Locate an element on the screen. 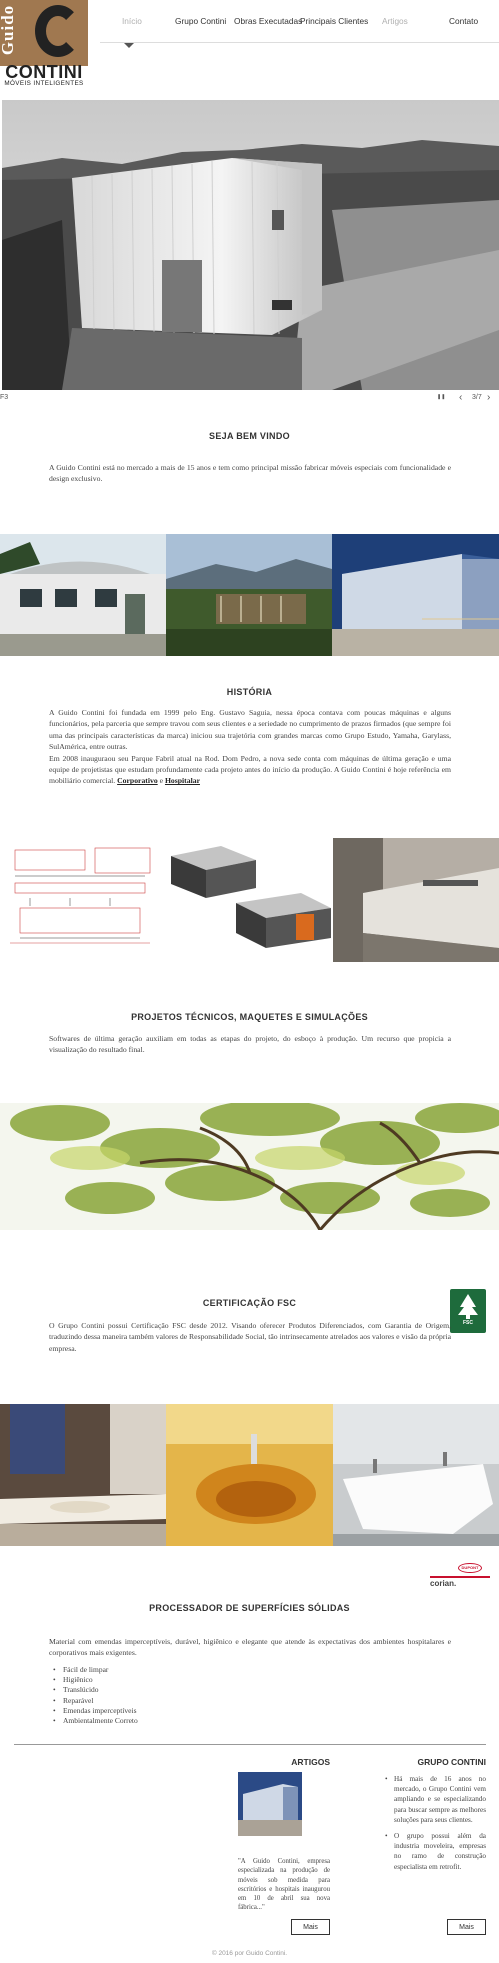 Image resolution: width=499 pixels, height=1963 pixels. history-title: HISTÓRIA is located at coordinates (249, 692).